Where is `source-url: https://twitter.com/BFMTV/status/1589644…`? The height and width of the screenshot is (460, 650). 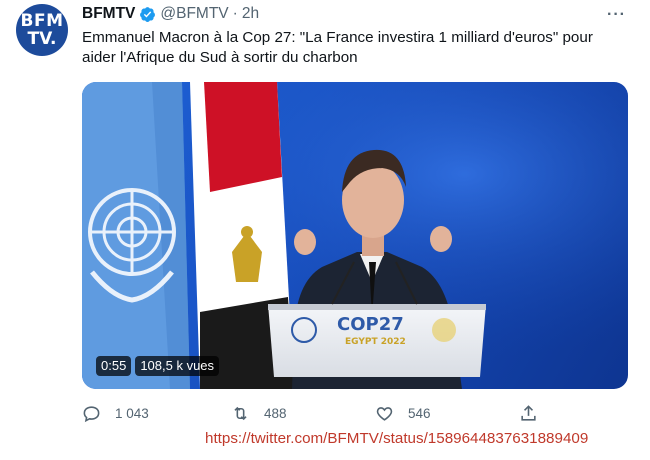 source-url: https://twitter.com/BFMTV/status/1589644… is located at coordinates (396, 438).